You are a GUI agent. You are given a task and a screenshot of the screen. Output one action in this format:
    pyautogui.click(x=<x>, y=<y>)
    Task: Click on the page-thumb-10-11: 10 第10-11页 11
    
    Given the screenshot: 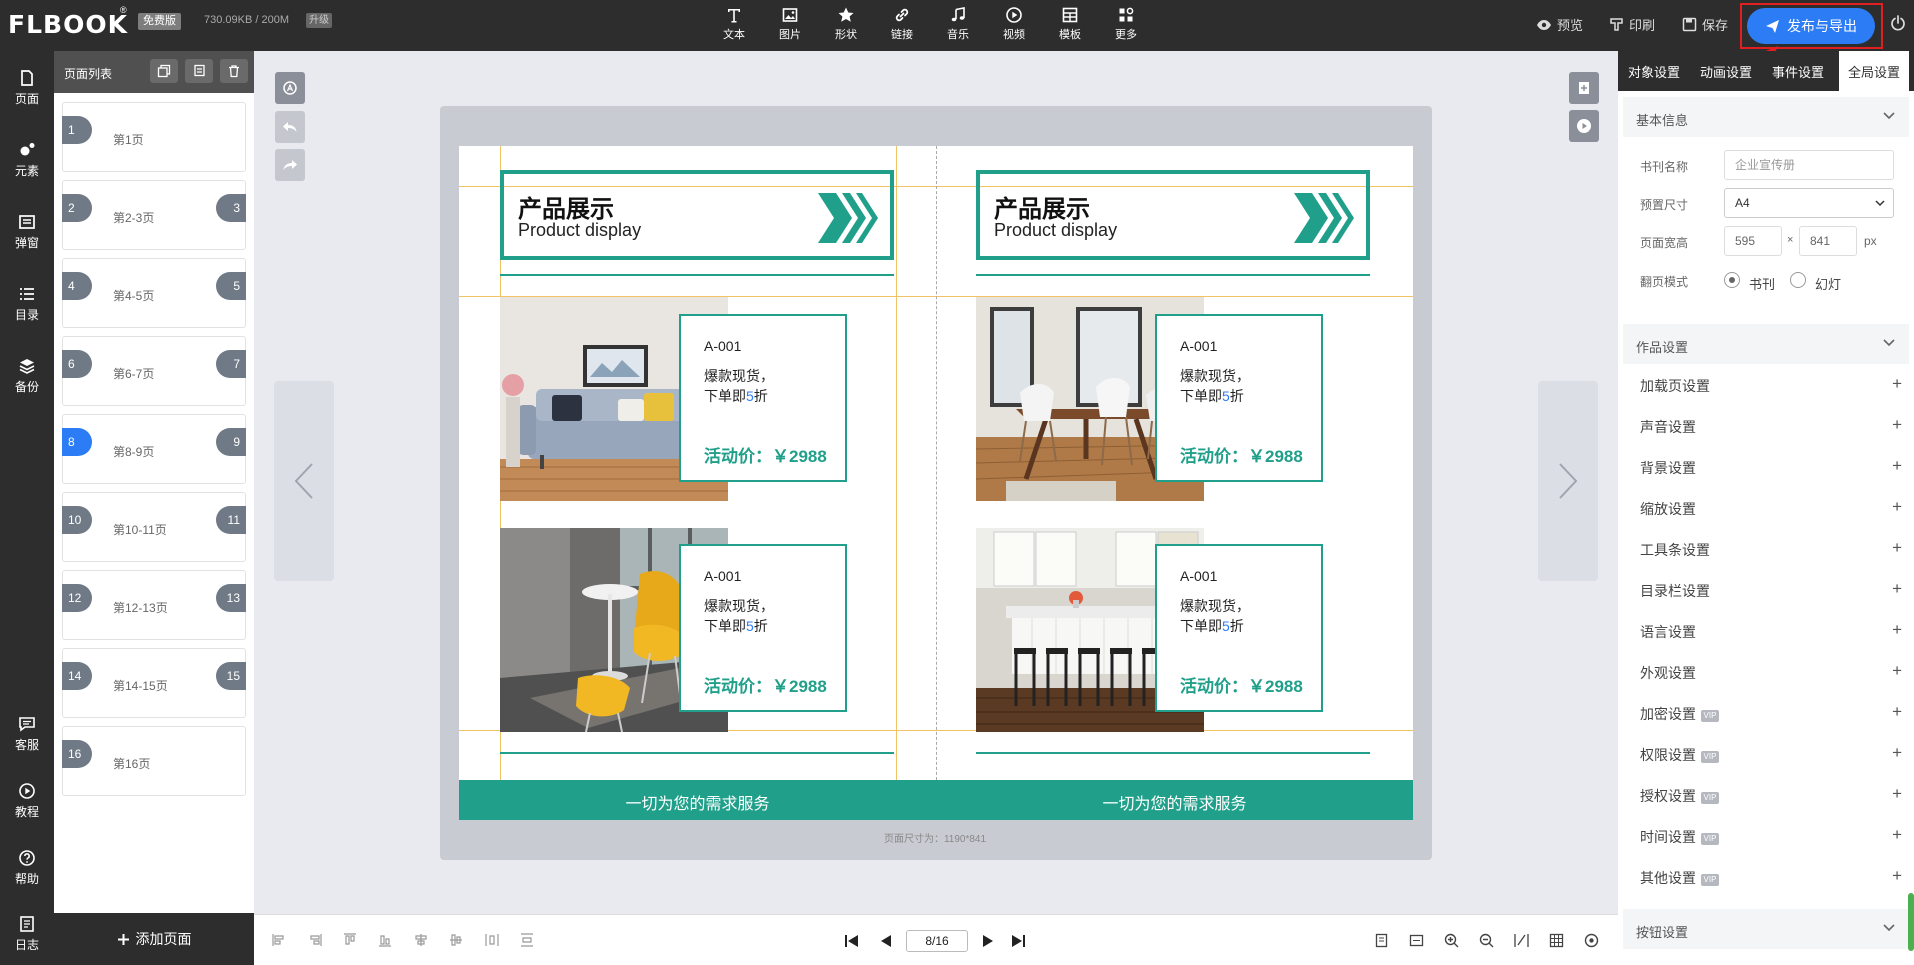 What is the action you would take?
    pyautogui.click(x=154, y=527)
    